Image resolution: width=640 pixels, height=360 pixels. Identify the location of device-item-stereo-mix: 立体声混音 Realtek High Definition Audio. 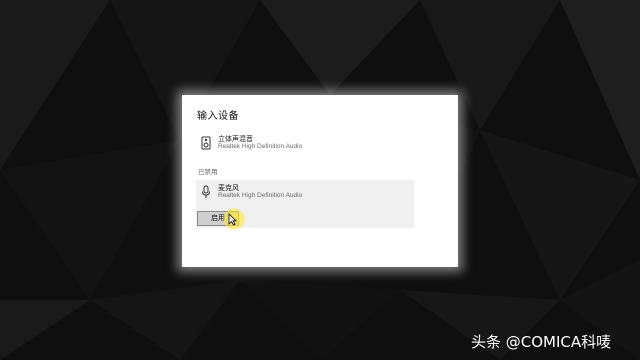
(305, 146).